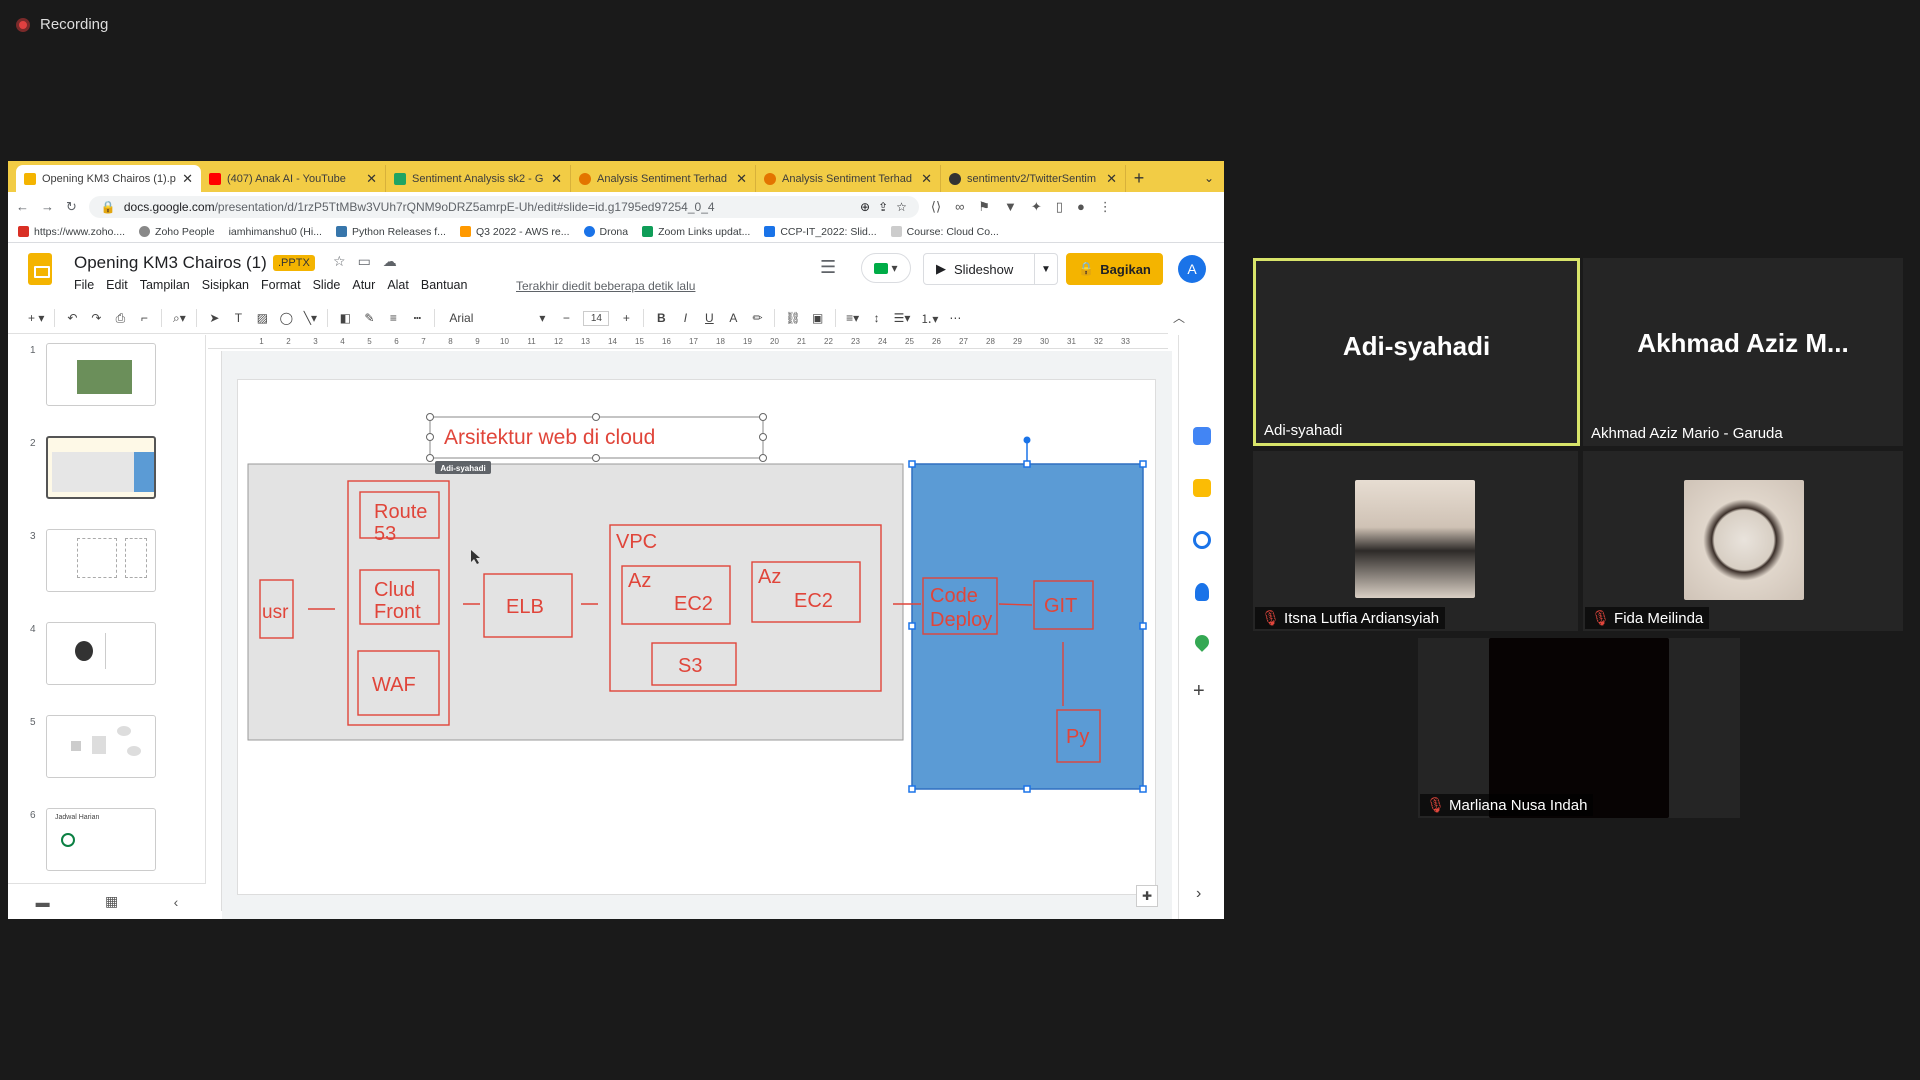 Image resolution: width=1920 pixels, height=1080 pixels. I want to click on highlight-icon: ✏, so click(757, 318).